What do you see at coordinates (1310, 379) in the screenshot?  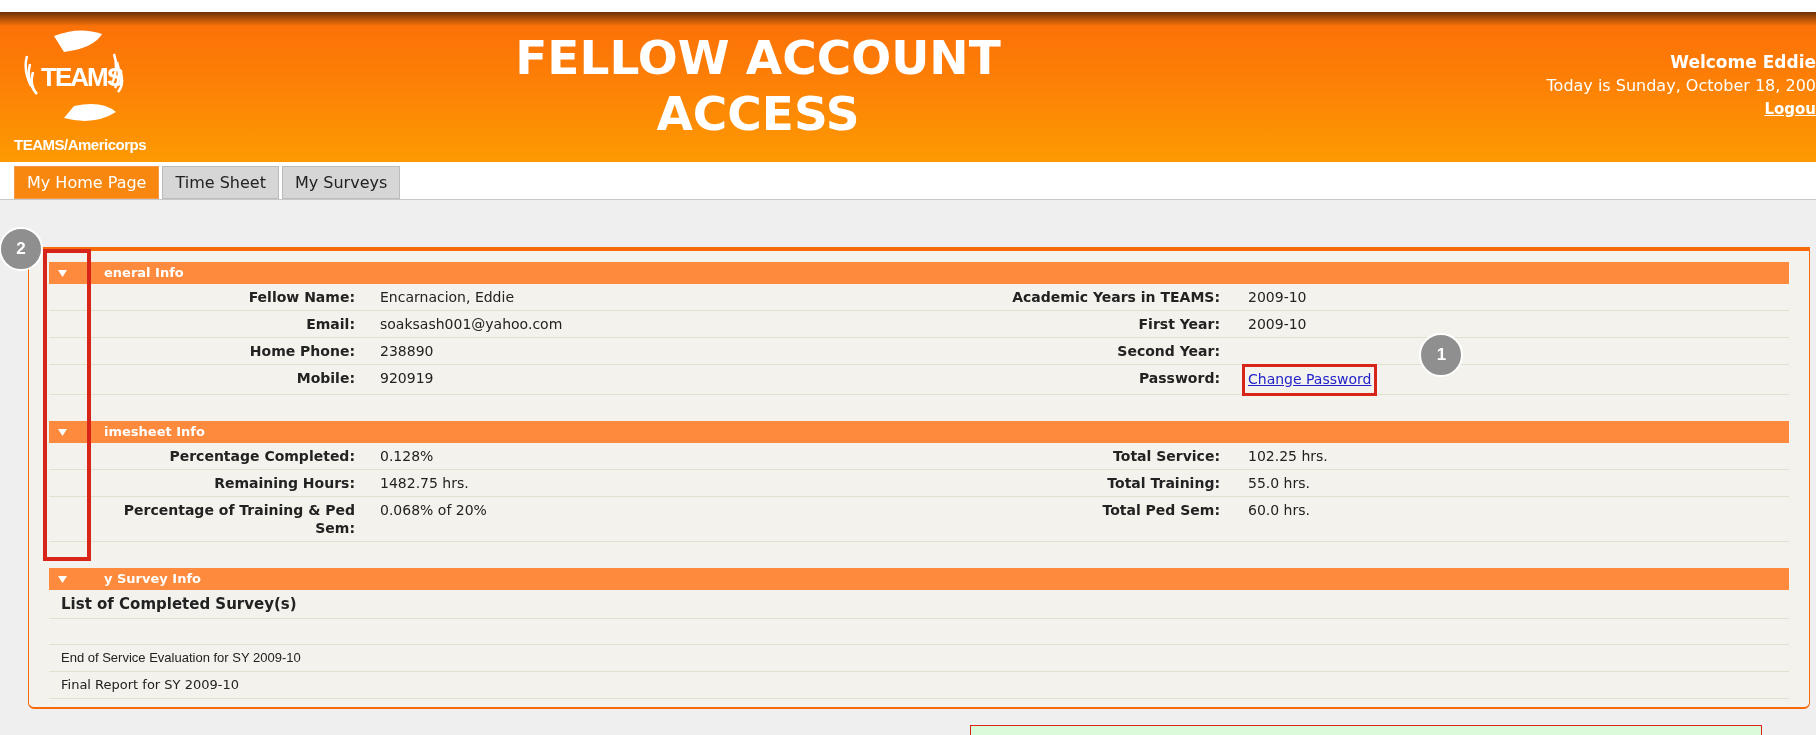 I see `change-password-link: Change Password` at bounding box center [1310, 379].